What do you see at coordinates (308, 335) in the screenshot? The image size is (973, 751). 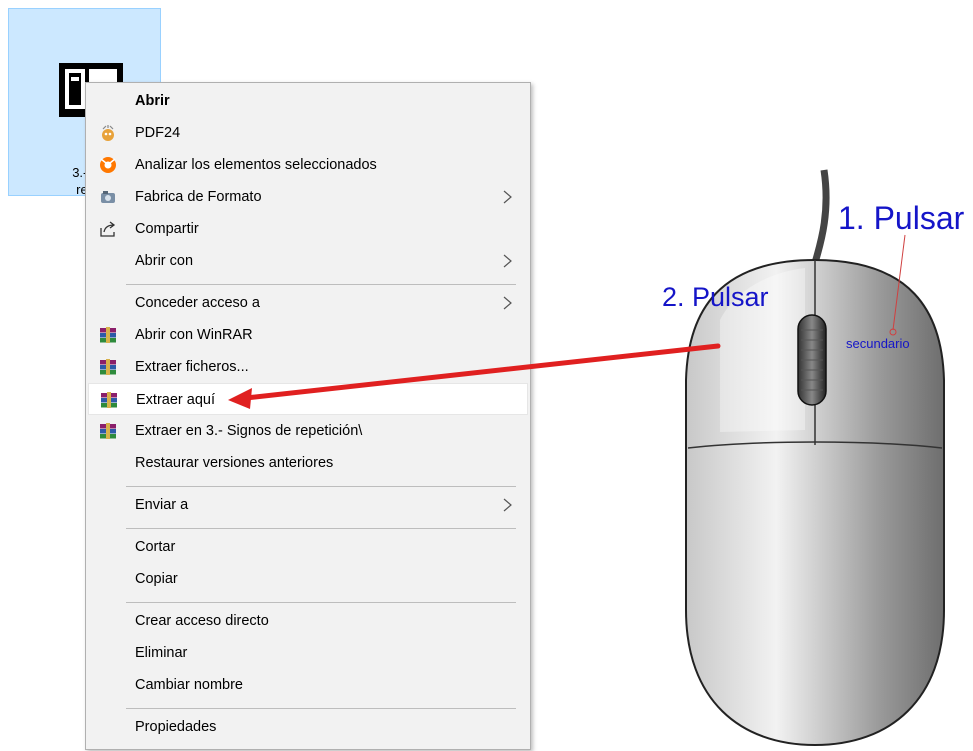 I see `menu-item-abrir-winrar: Abrir con WinRAR` at bounding box center [308, 335].